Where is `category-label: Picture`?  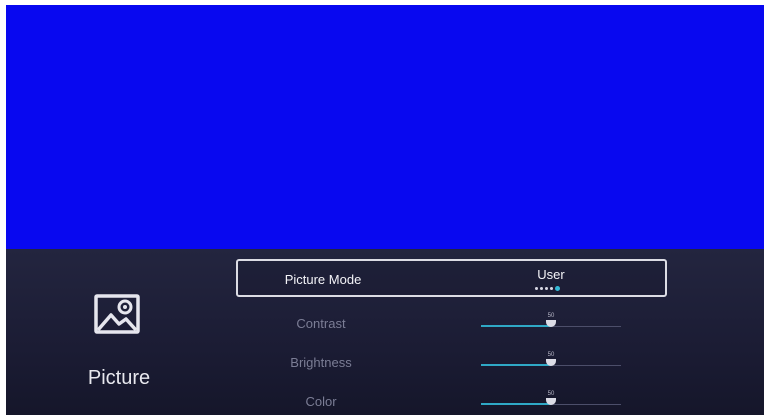 category-label: Picture is located at coordinates (119, 378).